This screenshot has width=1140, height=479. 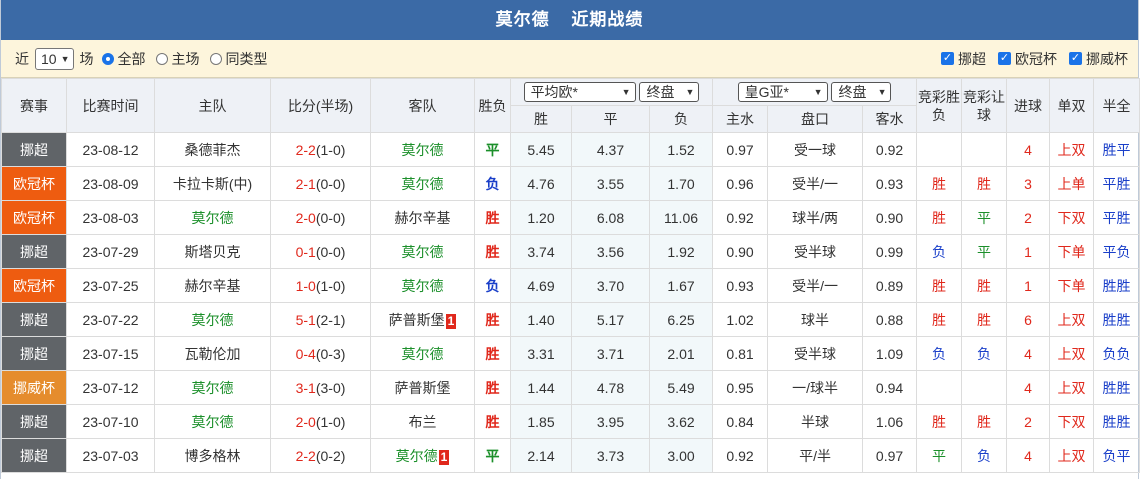 I want to click on euro-company-select: 平均欧* ▼, so click(x=579, y=92).